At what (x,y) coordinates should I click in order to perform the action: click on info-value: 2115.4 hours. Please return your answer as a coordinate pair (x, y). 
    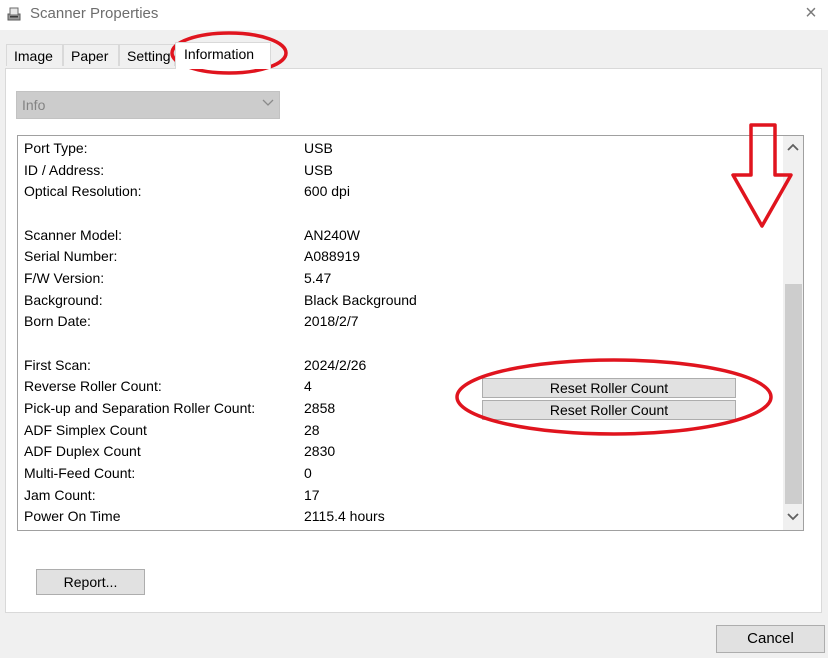
    Looking at the image, I should click on (344, 516).